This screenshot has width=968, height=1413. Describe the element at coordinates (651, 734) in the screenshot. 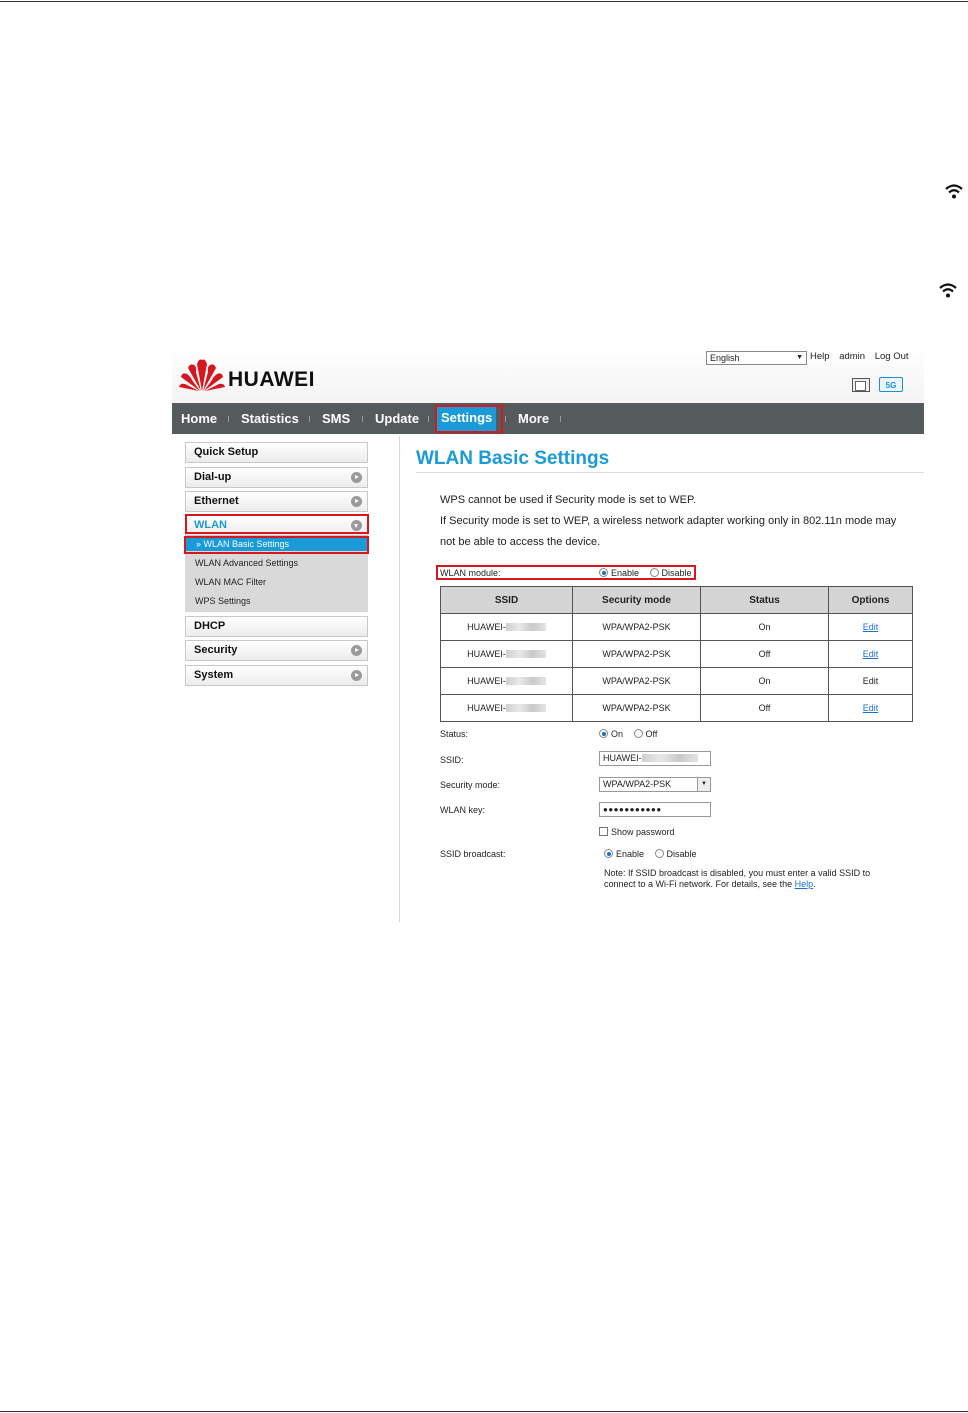

I see `radio-label: Off` at that location.